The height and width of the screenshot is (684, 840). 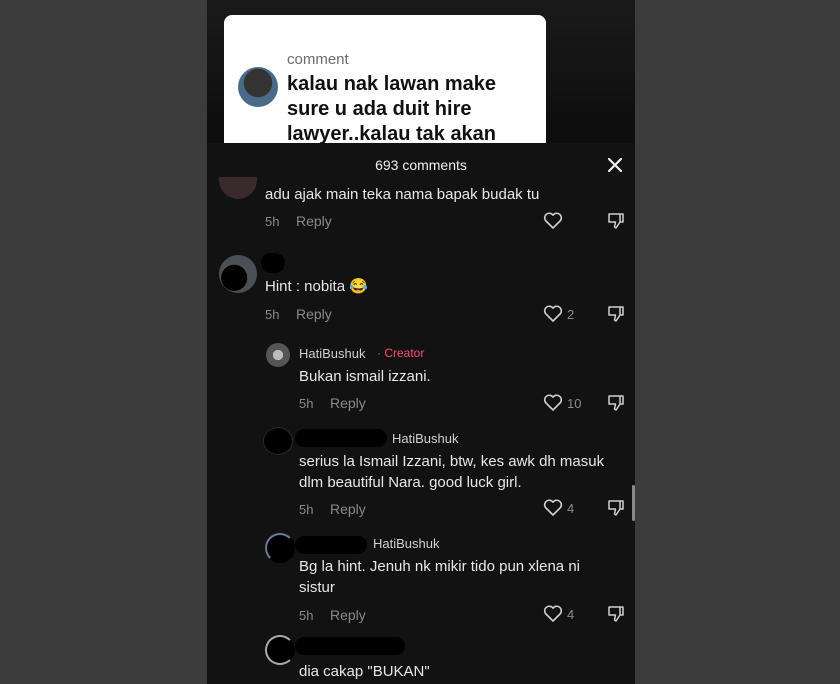 I want to click on comment-text: adu ajak main teka nama bapak budak tu, so click(x=402, y=194).